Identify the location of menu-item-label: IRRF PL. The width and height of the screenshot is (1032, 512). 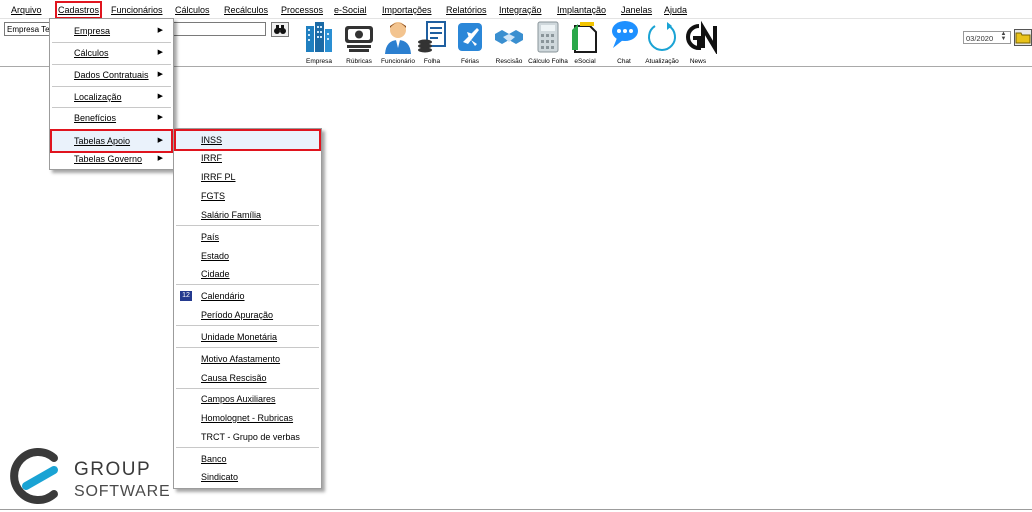
(218, 177).